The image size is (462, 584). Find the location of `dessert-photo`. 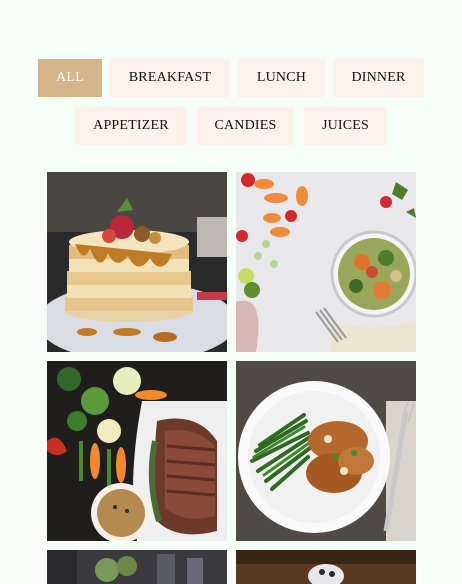

dessert-photo is located at coordinates (326, 567).